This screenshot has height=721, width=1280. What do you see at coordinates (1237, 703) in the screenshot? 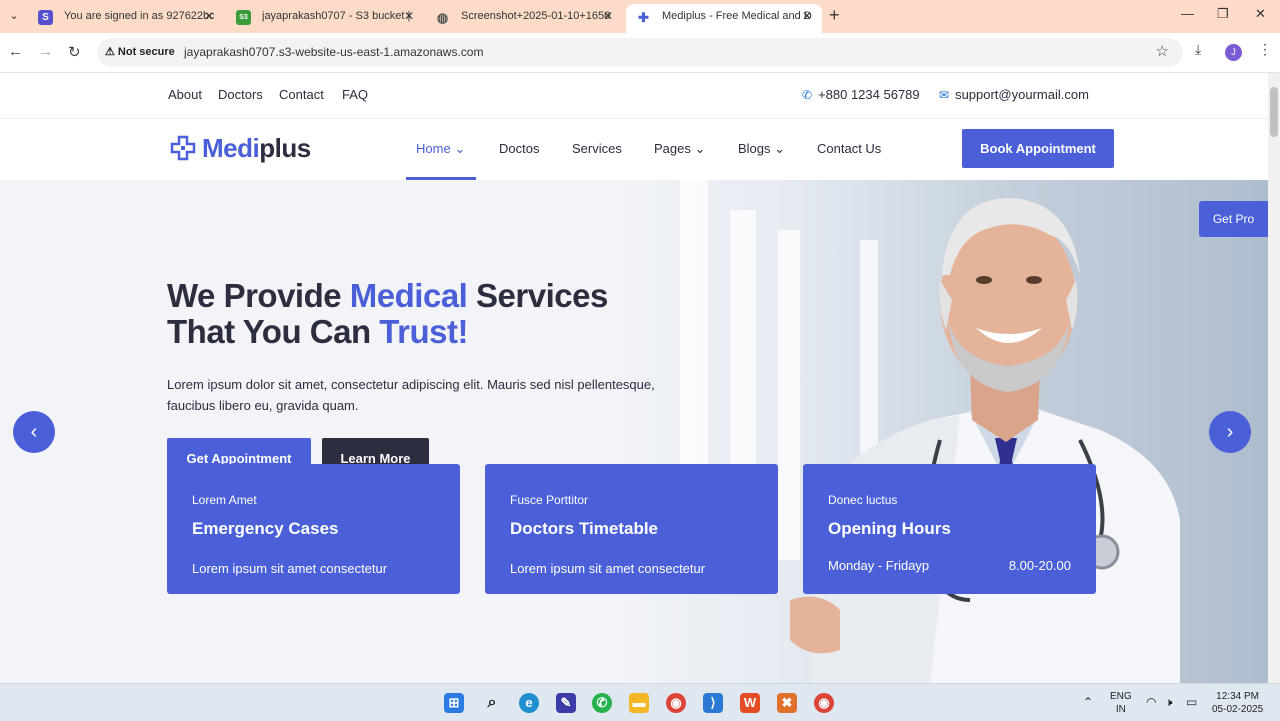
I see `clock: 12:34 PM 05-02-2025` at bounding box center [1237, 703].